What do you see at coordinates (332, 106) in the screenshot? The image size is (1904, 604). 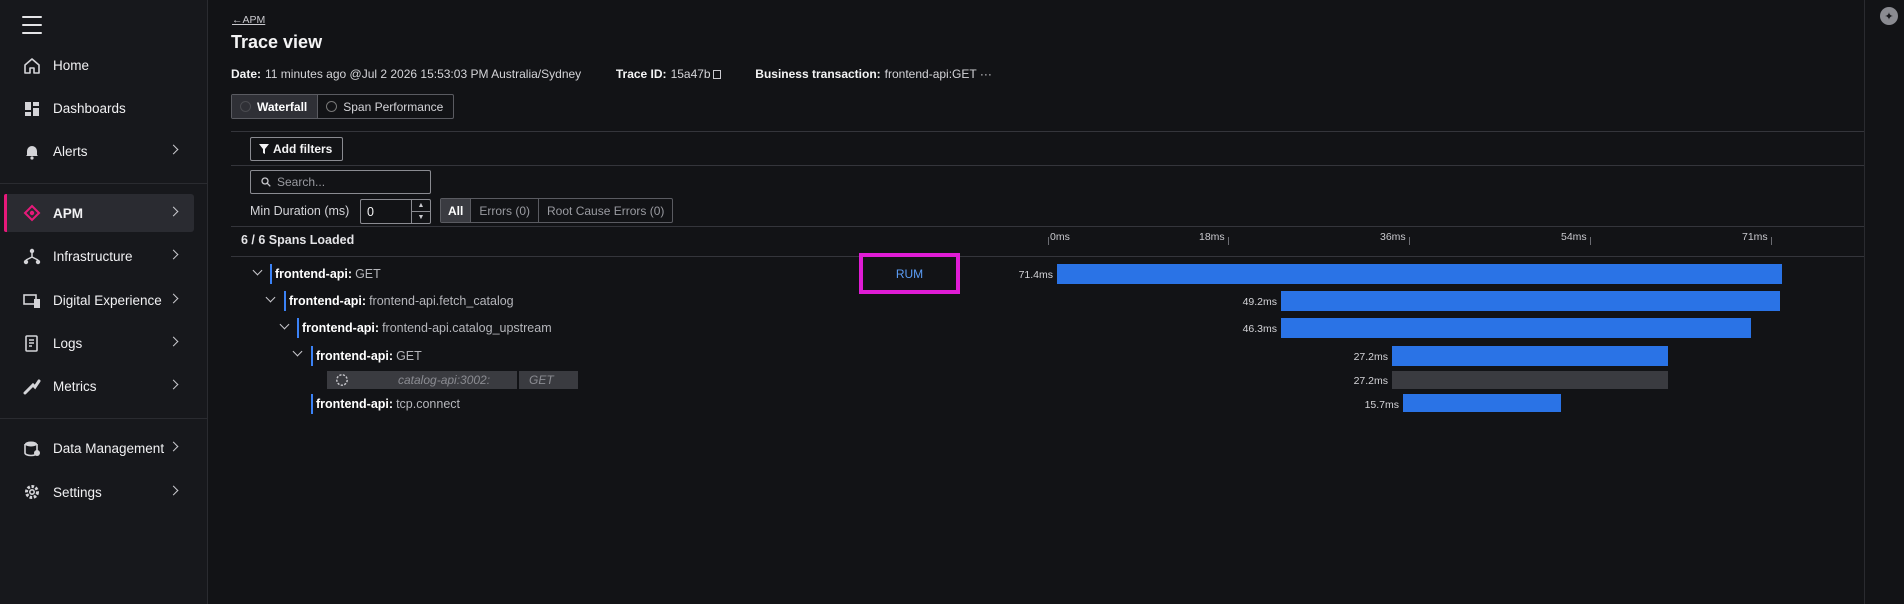 I see `gauge-icon` at bounding box center [332, 106].